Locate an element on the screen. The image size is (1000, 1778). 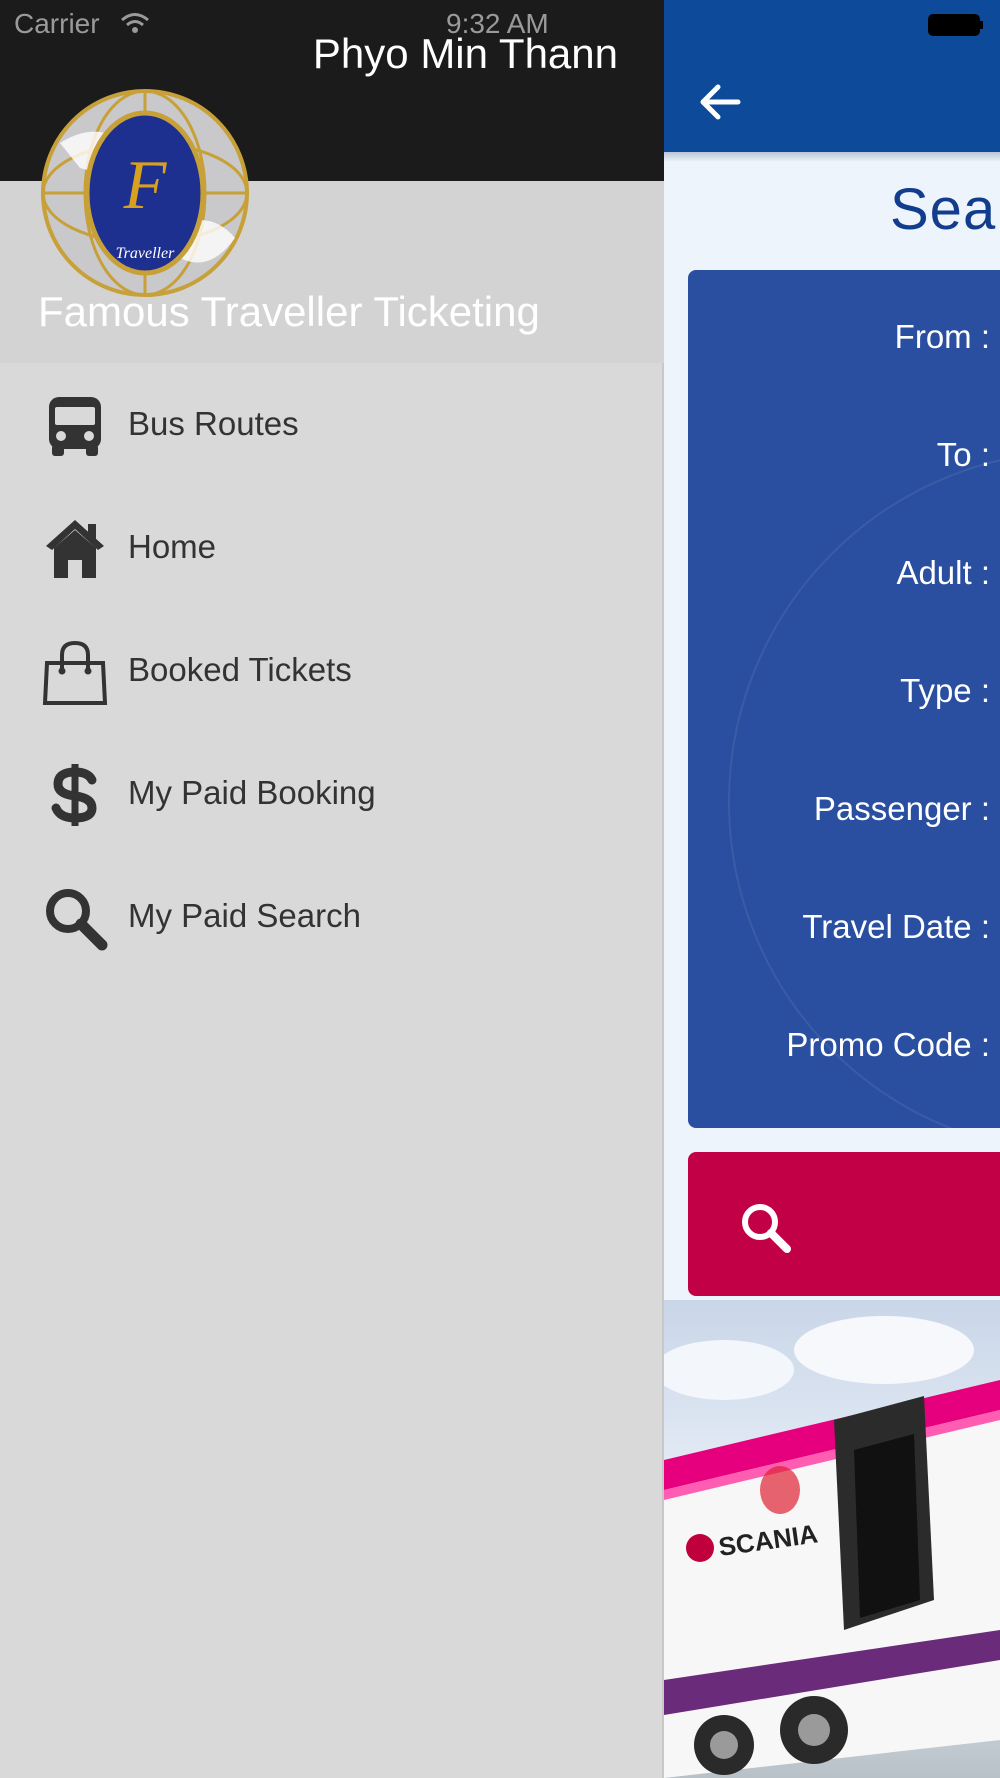
page-title: Sea is located at coordinates (943, 209).